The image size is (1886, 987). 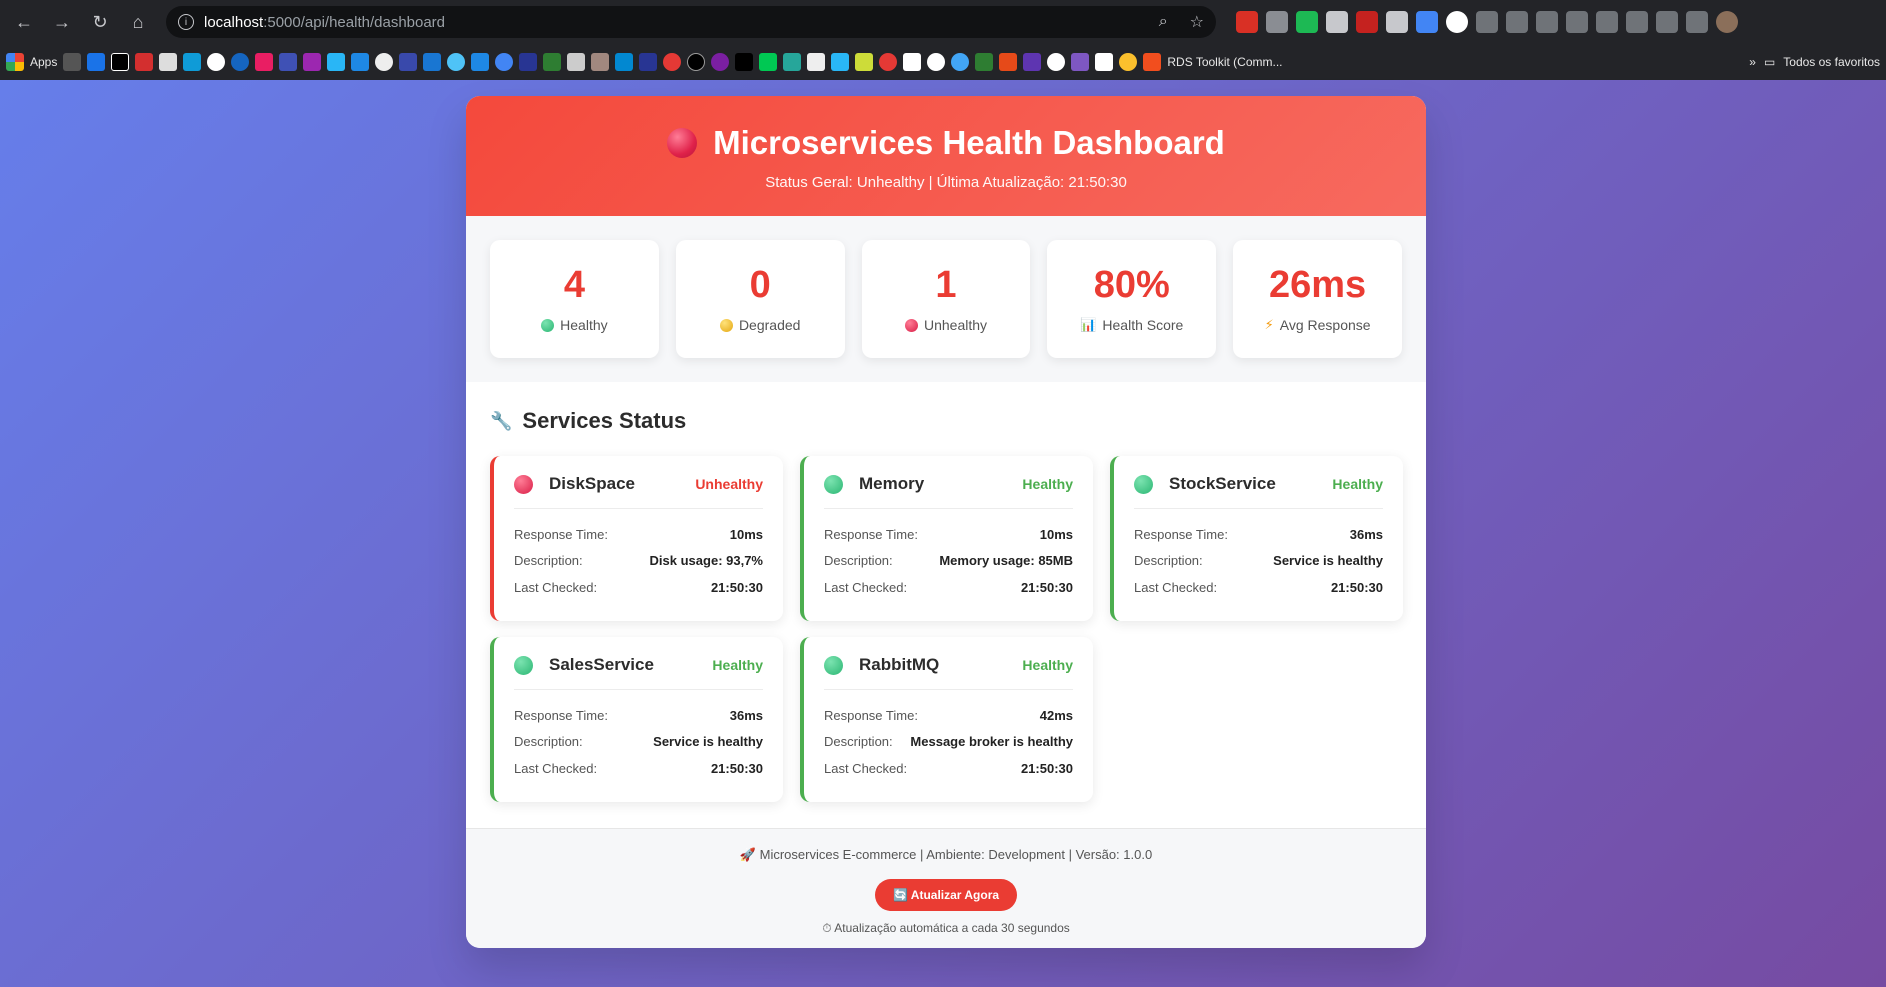 What do you see at coordinates (1427, 22) in the screenshot?
I see `translate-icon` at bounding box center [1427, 22].